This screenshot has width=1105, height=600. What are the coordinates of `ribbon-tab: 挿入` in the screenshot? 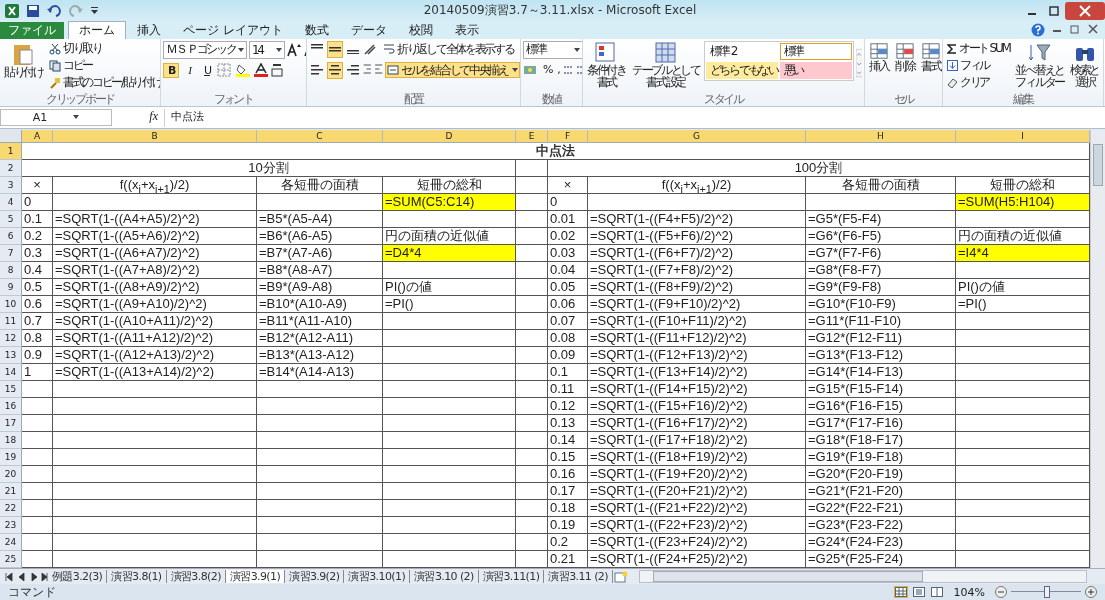 It's located at (149, 29).